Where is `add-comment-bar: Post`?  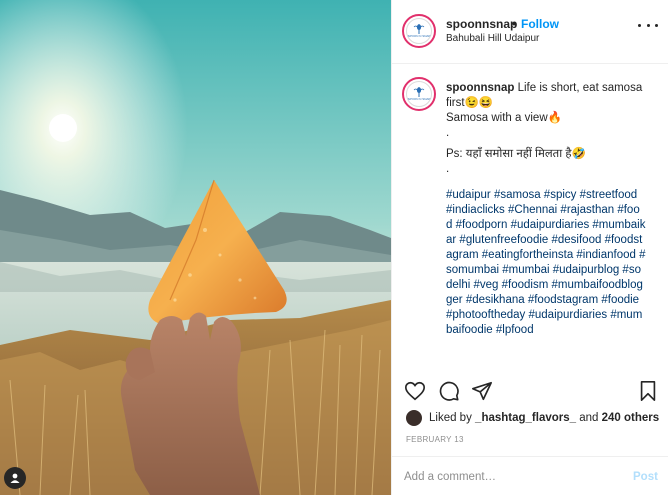 add-comment-bar: Post is located at coordinates (530, 475).